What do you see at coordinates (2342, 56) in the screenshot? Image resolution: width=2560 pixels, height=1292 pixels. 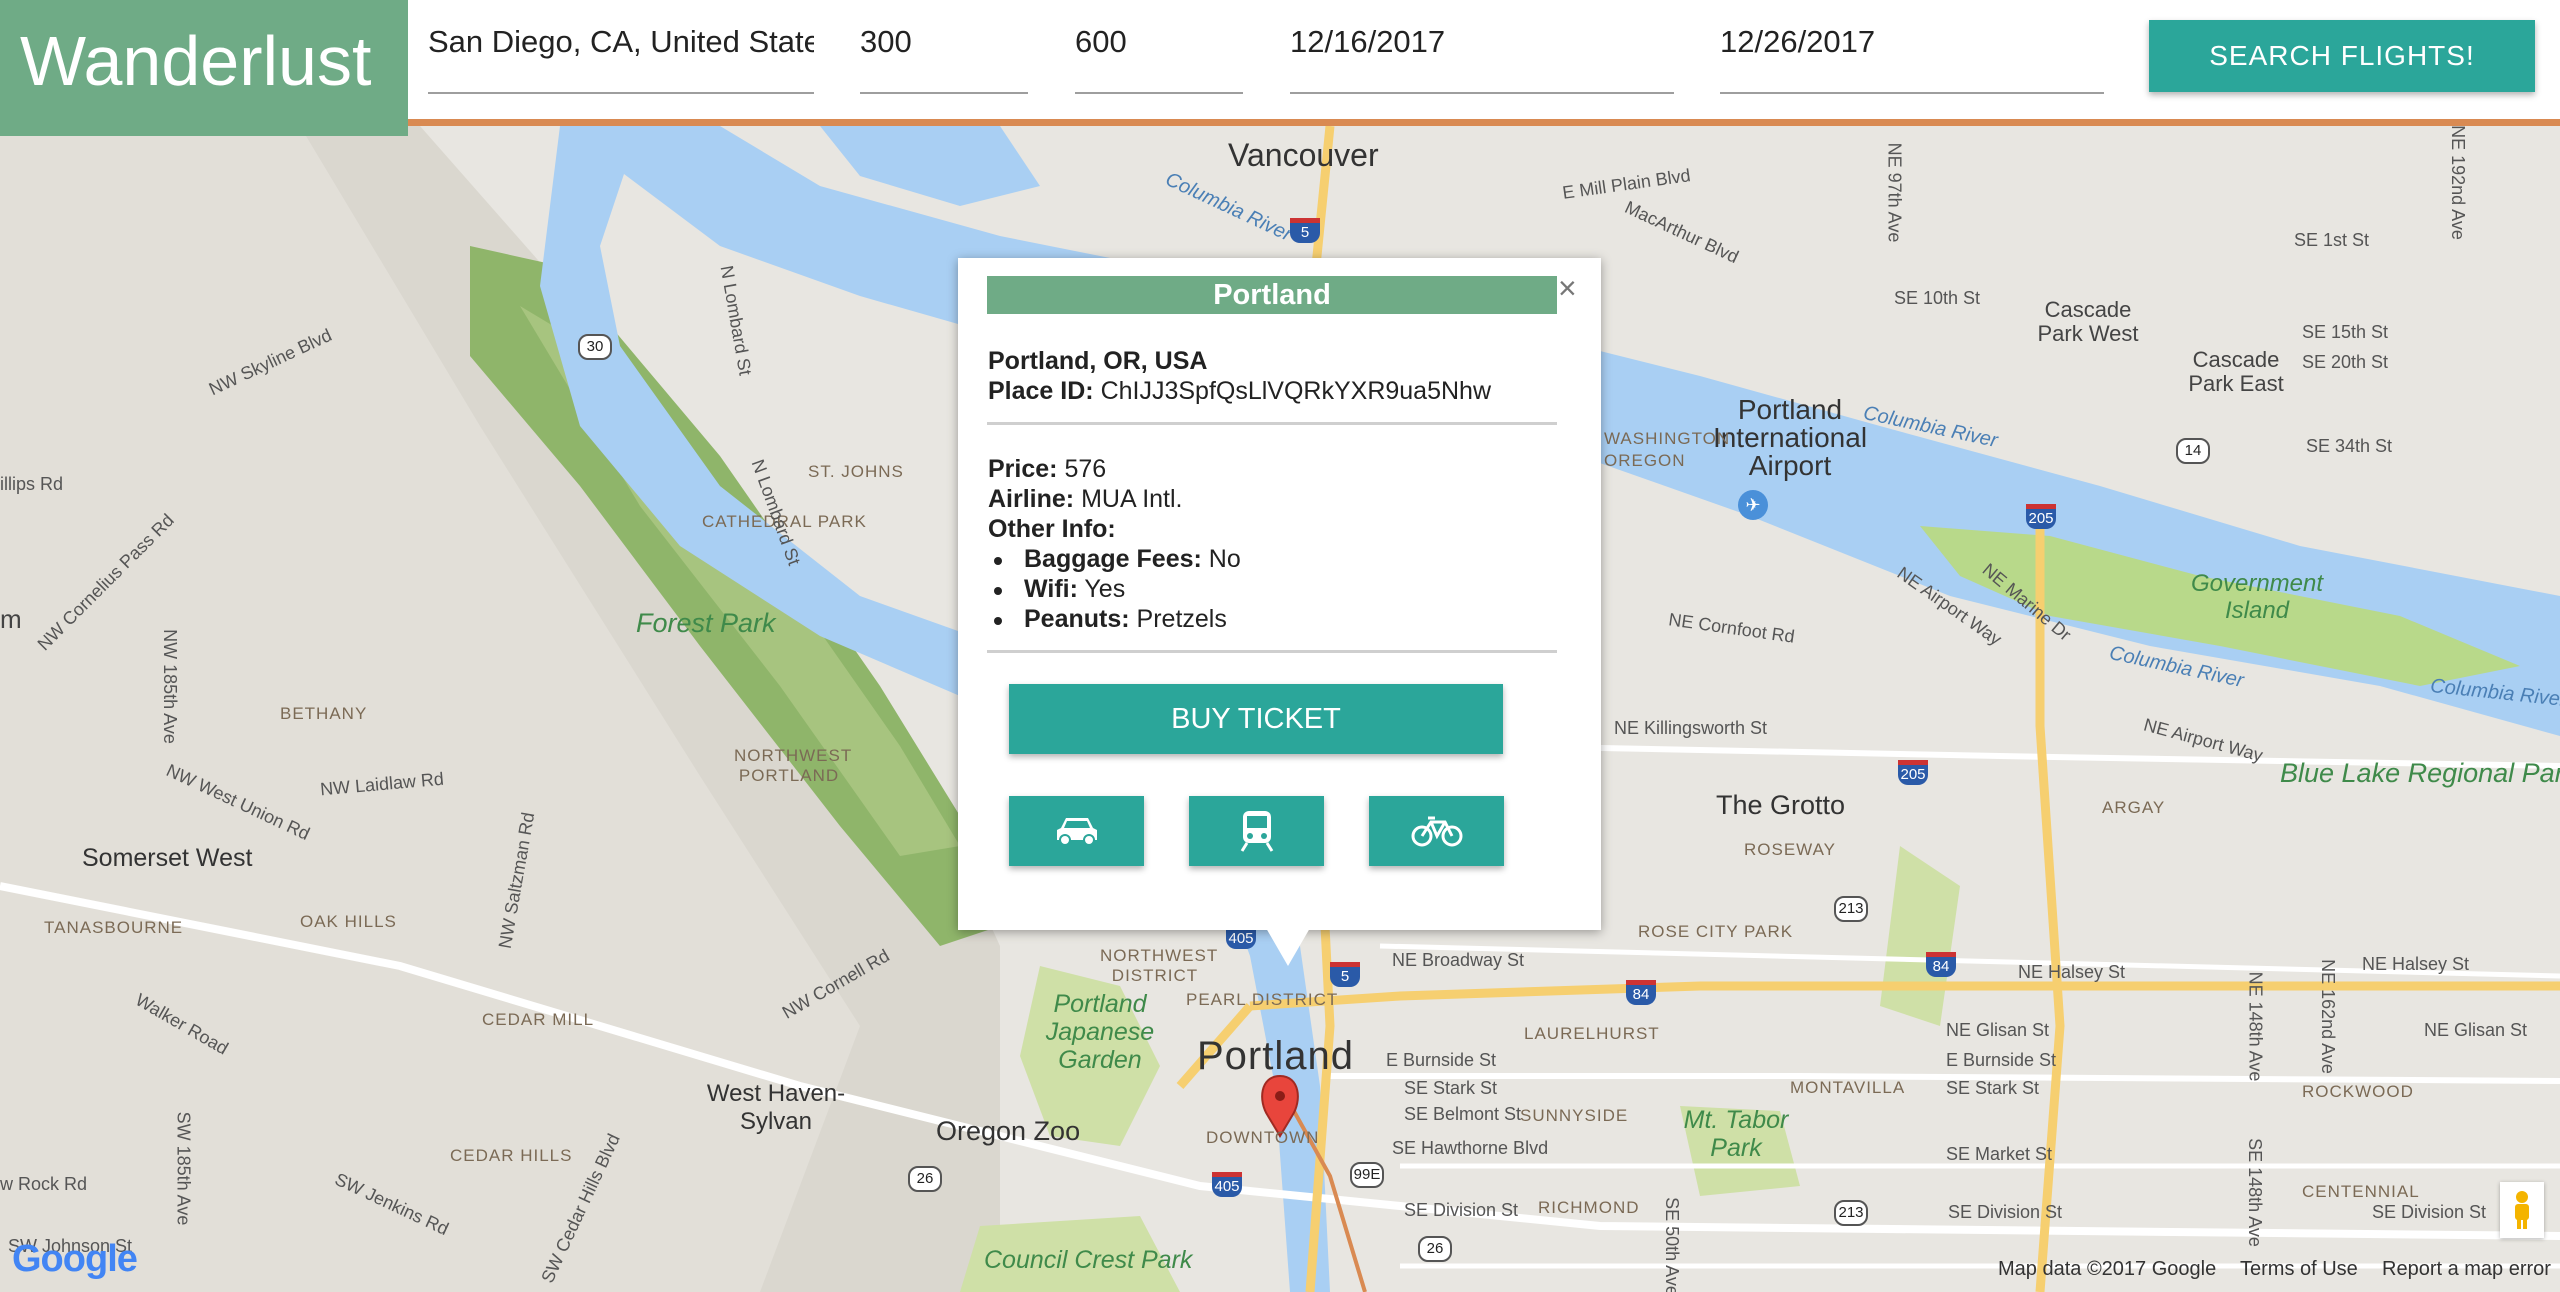 I see `search-flights-button: SEARCH FLIGHTS!` at bounding box center [2342, 56].